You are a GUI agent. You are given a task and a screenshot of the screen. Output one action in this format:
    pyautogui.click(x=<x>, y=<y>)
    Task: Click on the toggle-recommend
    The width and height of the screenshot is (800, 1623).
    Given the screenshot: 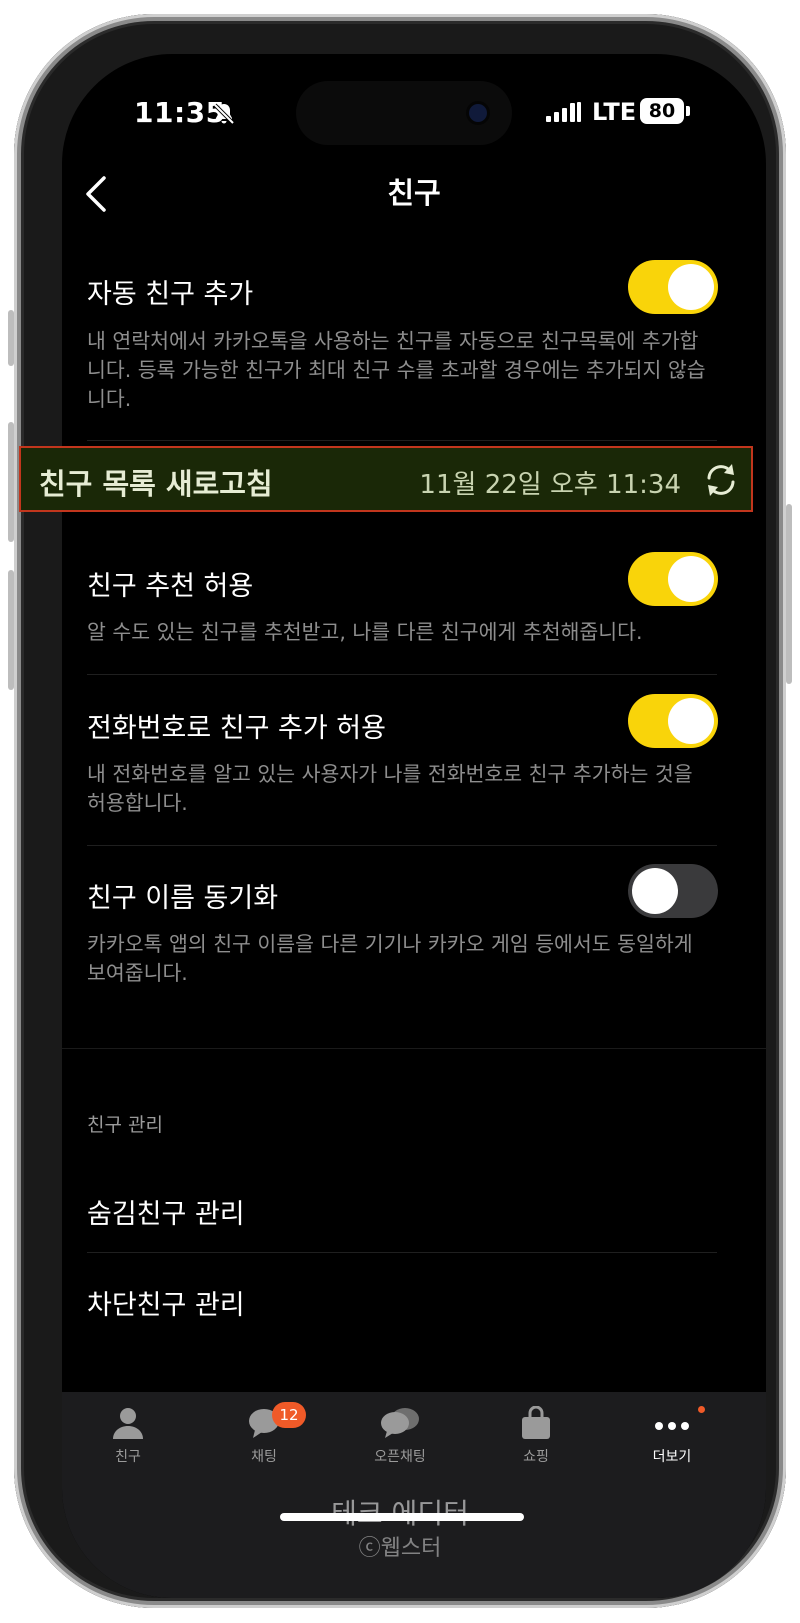 What is the action you would take?
    pyautogui.click(x=673, y=579)
    